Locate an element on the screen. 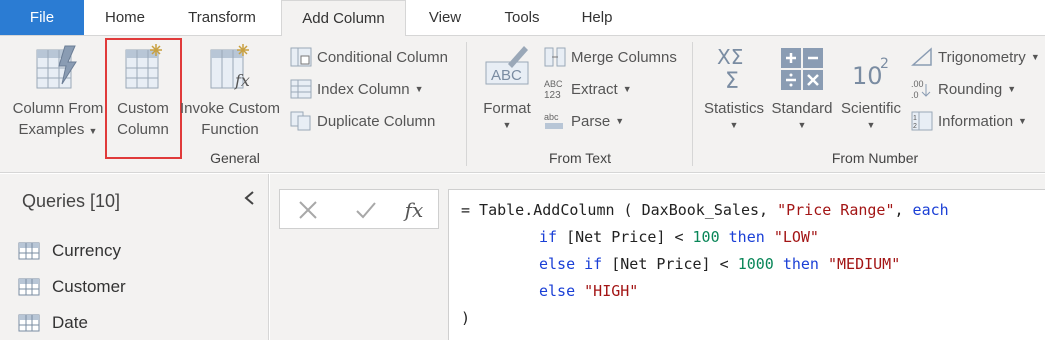 This screenshot has height=340, width=1045. information-label: Information is located at coordinates (976, 121).